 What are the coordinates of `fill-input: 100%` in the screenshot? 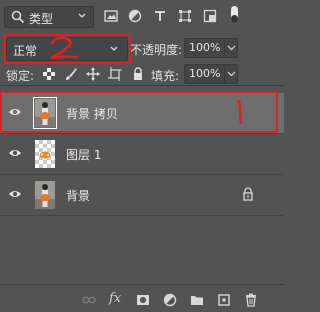 It's located at (211, 74).